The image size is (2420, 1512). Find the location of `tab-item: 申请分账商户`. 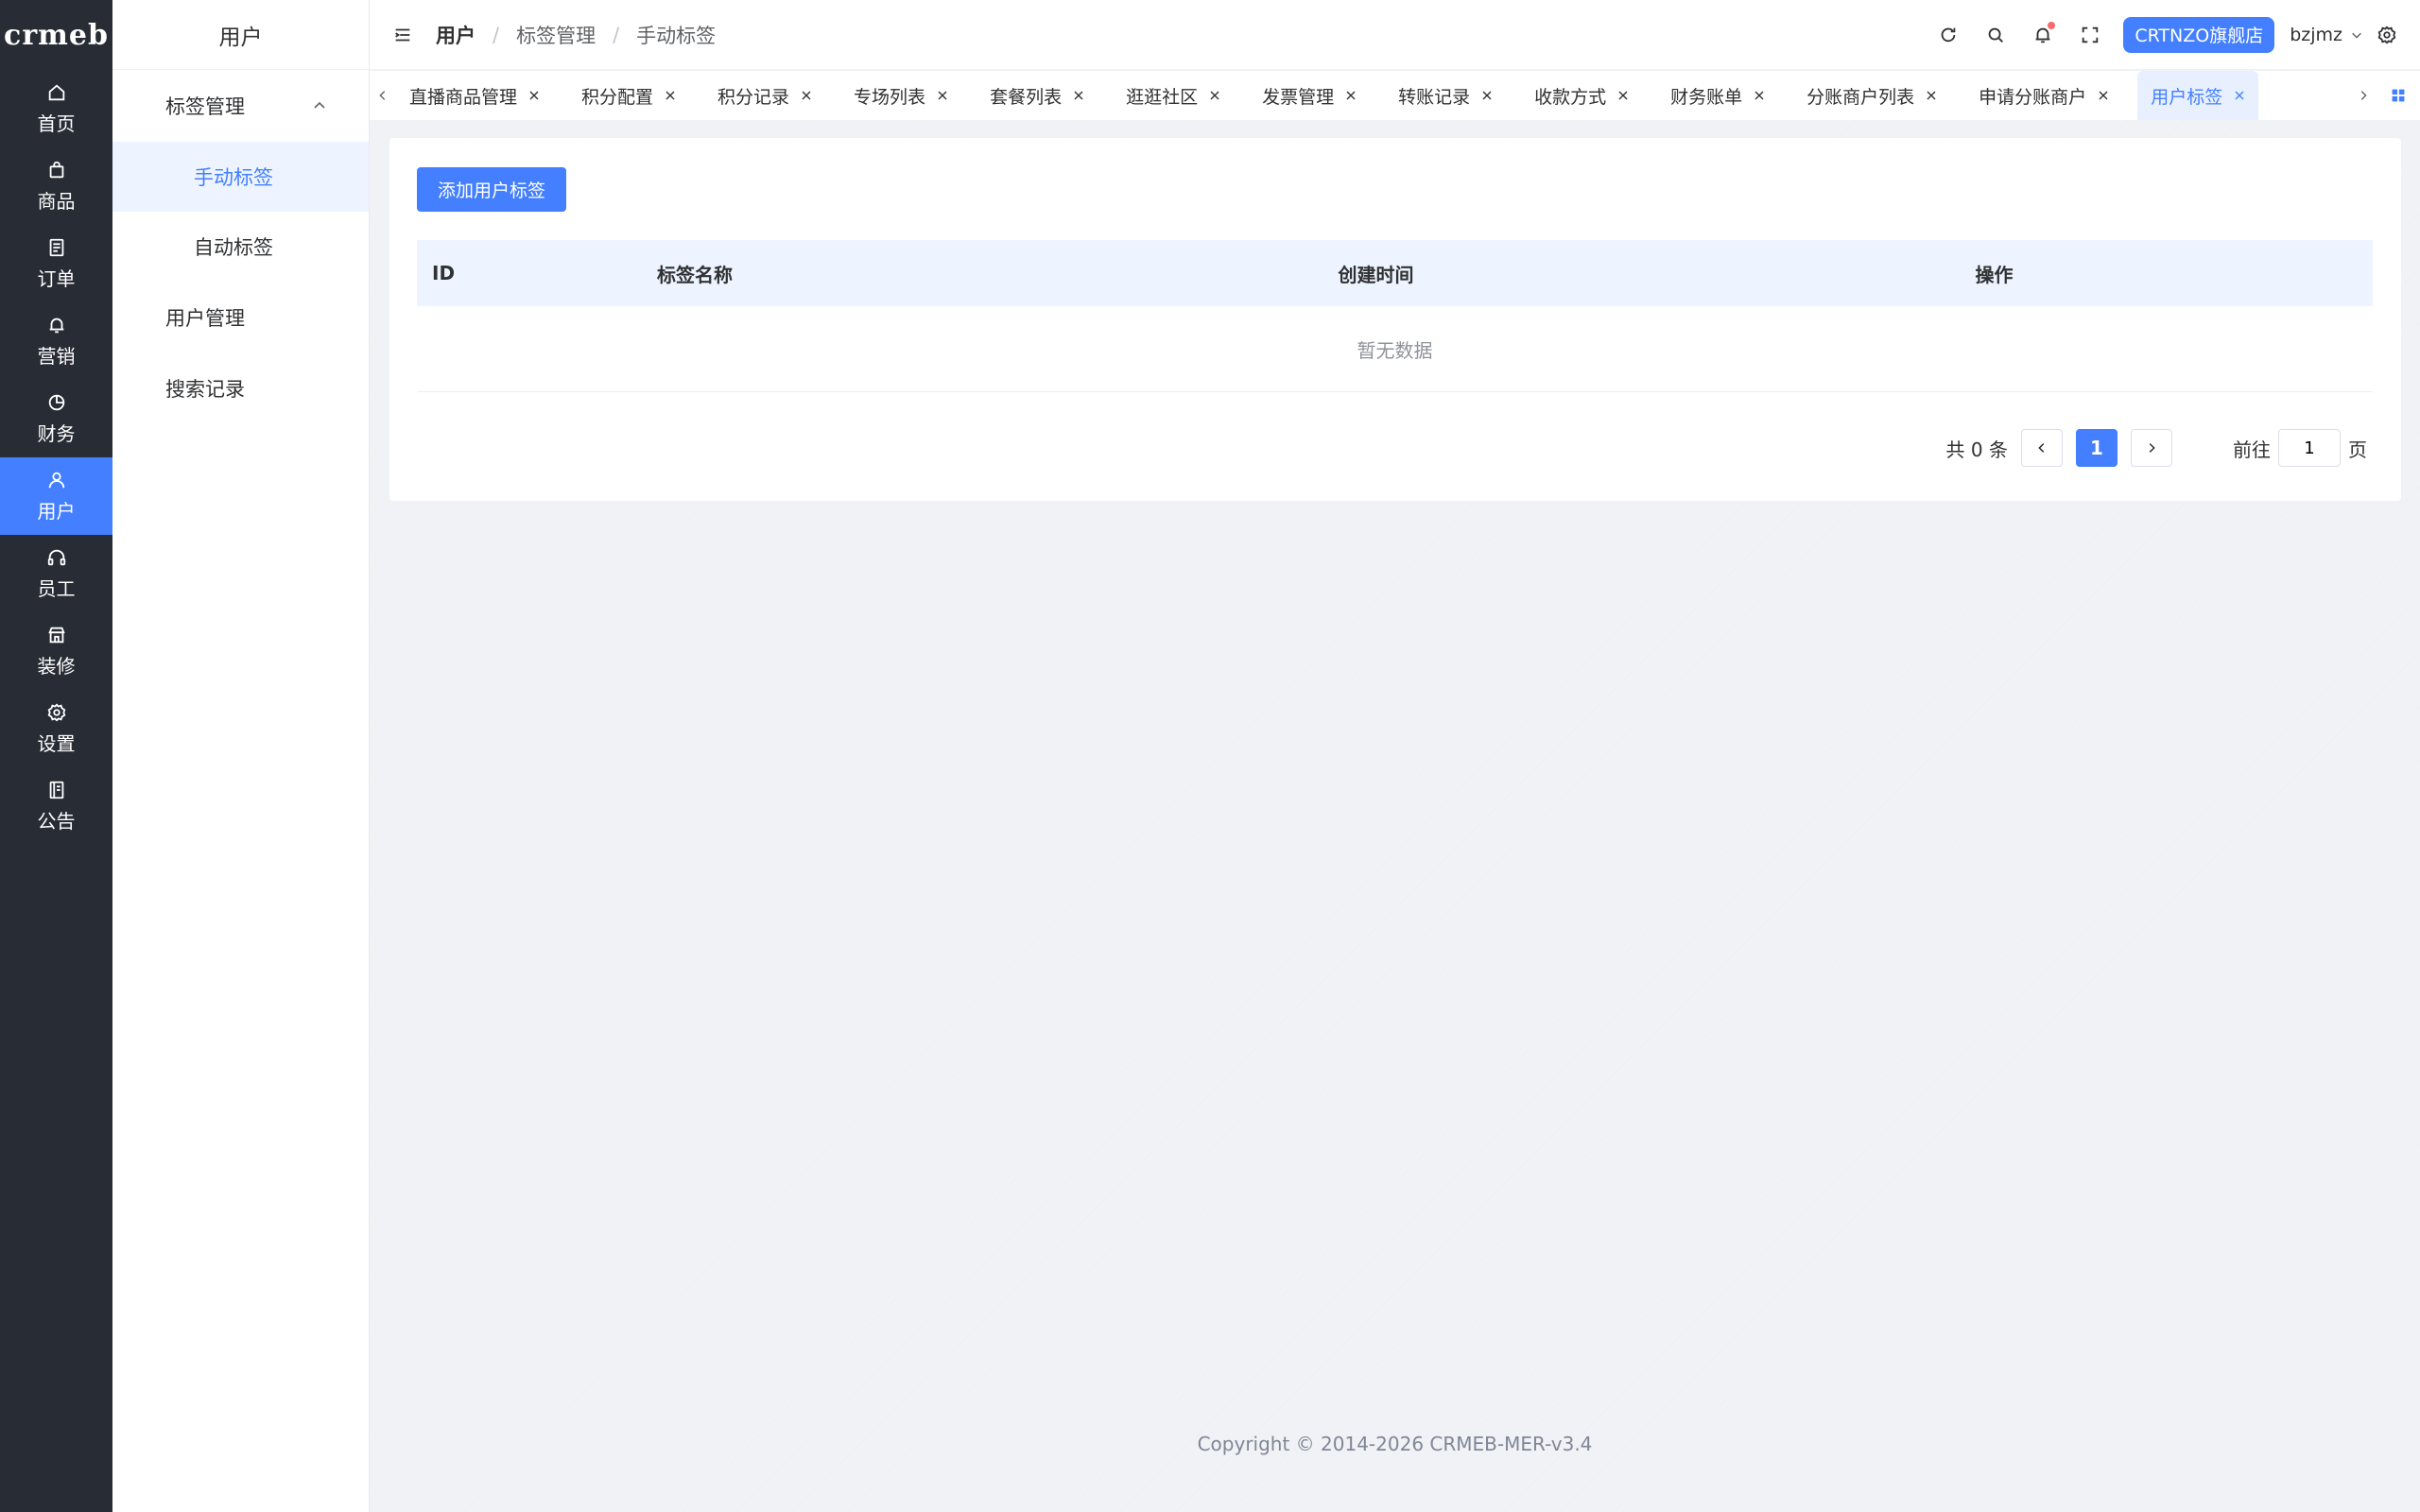

tab-item: 申请分账商户 is located at coordinates (2043, 95).